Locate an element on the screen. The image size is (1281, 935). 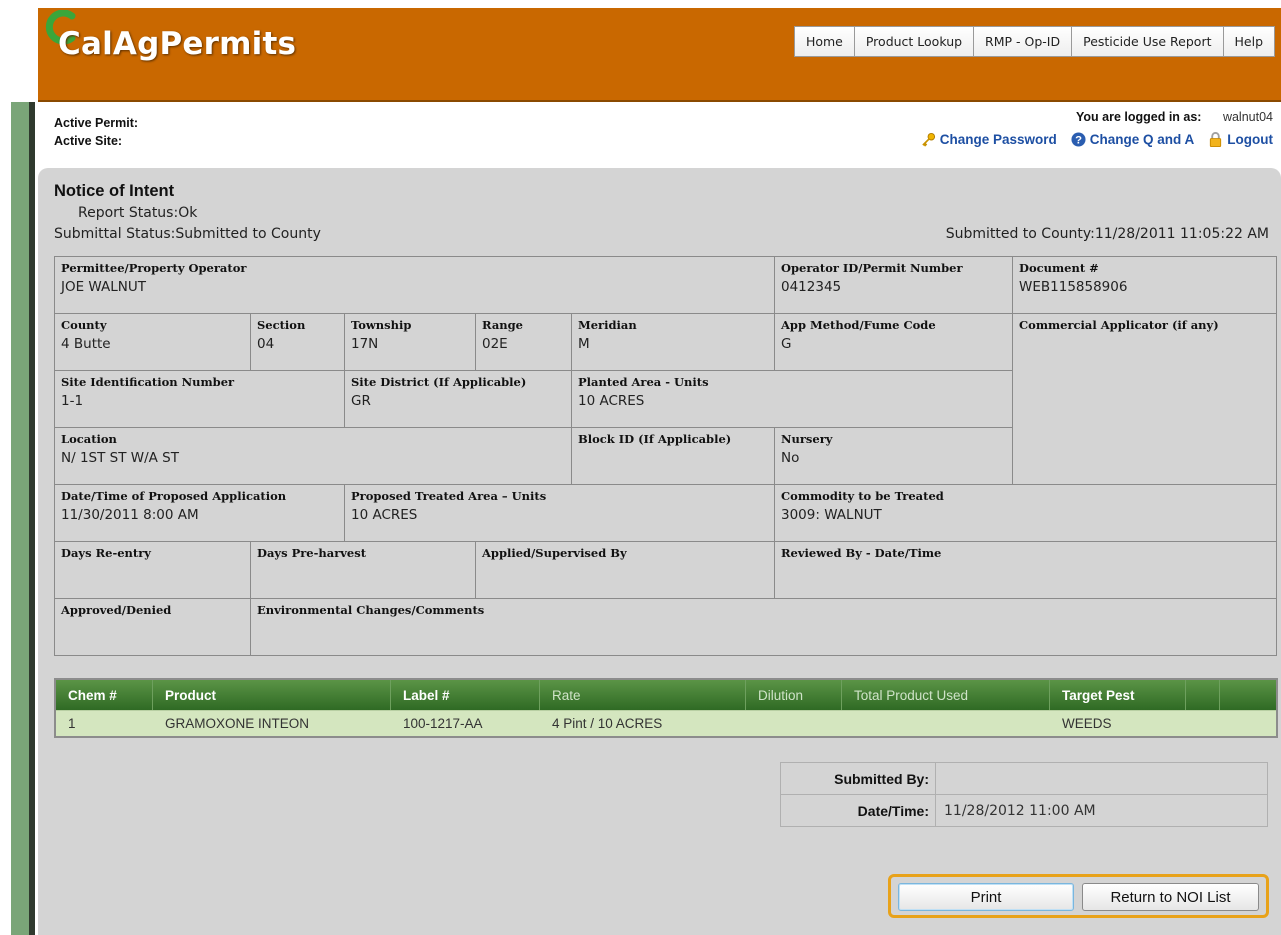
operator-id-value: 0412345 is located at coordinates (811, 287).